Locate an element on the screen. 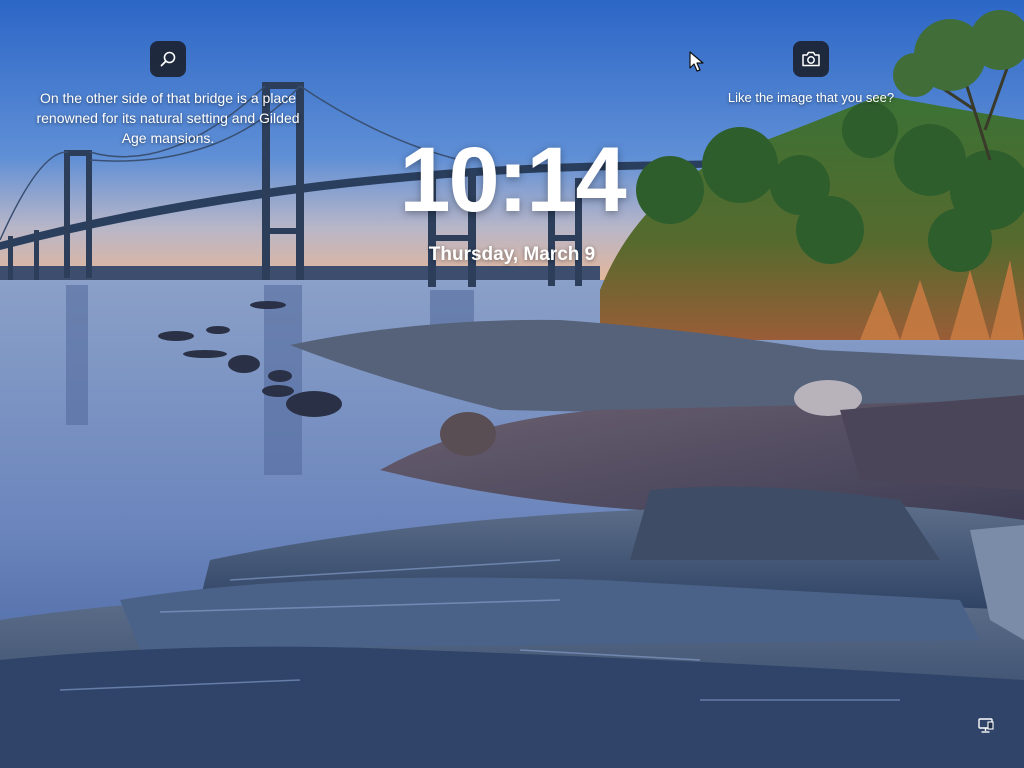 The height and width of the screenshot is (768, 1024). search-icon is located at coordinates (168, 59).